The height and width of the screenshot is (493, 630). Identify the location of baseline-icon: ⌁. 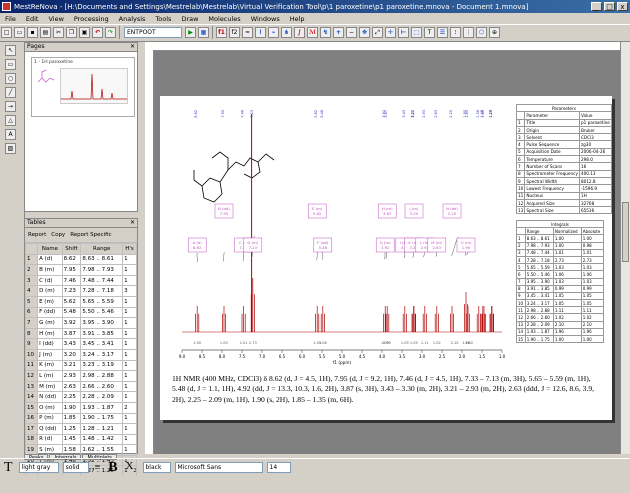
(273, 32).